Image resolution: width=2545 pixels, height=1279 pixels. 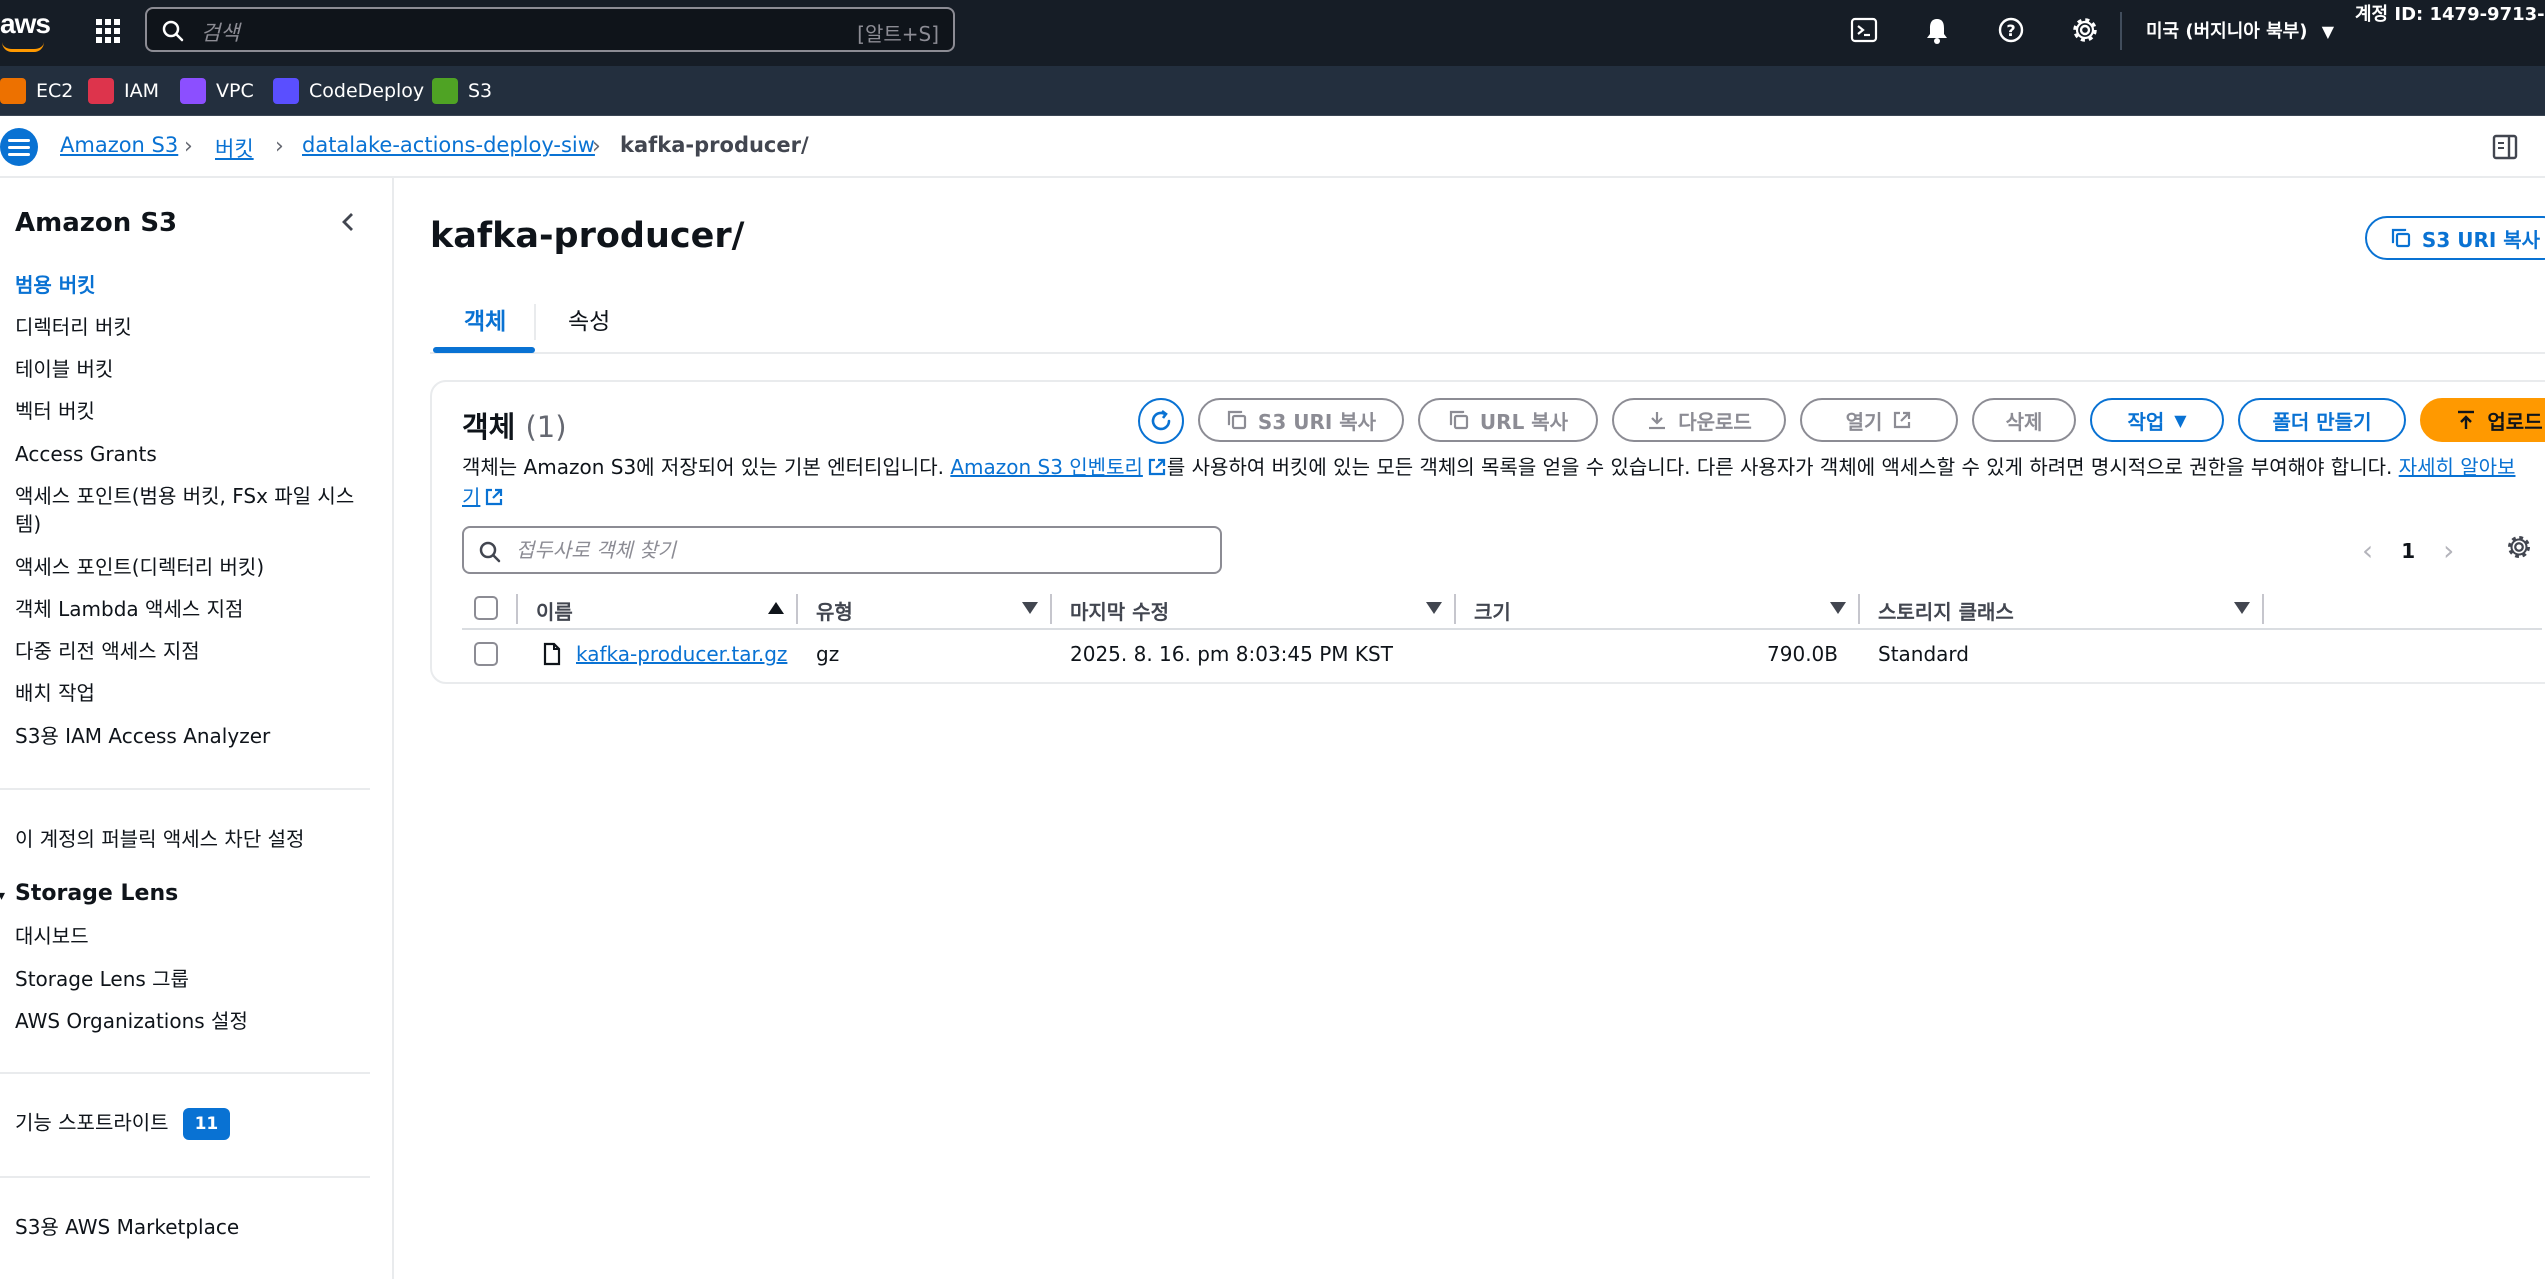 What do you see at coordinates (486, 608) in the screenshot?
I see `select-all-checkbox` at bounding box center [486, 608].